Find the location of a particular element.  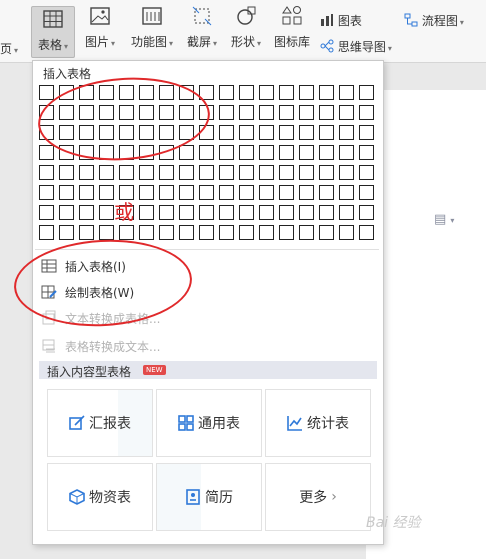

picture-button: 图片 ▾ is located at coordinates (100, 27).